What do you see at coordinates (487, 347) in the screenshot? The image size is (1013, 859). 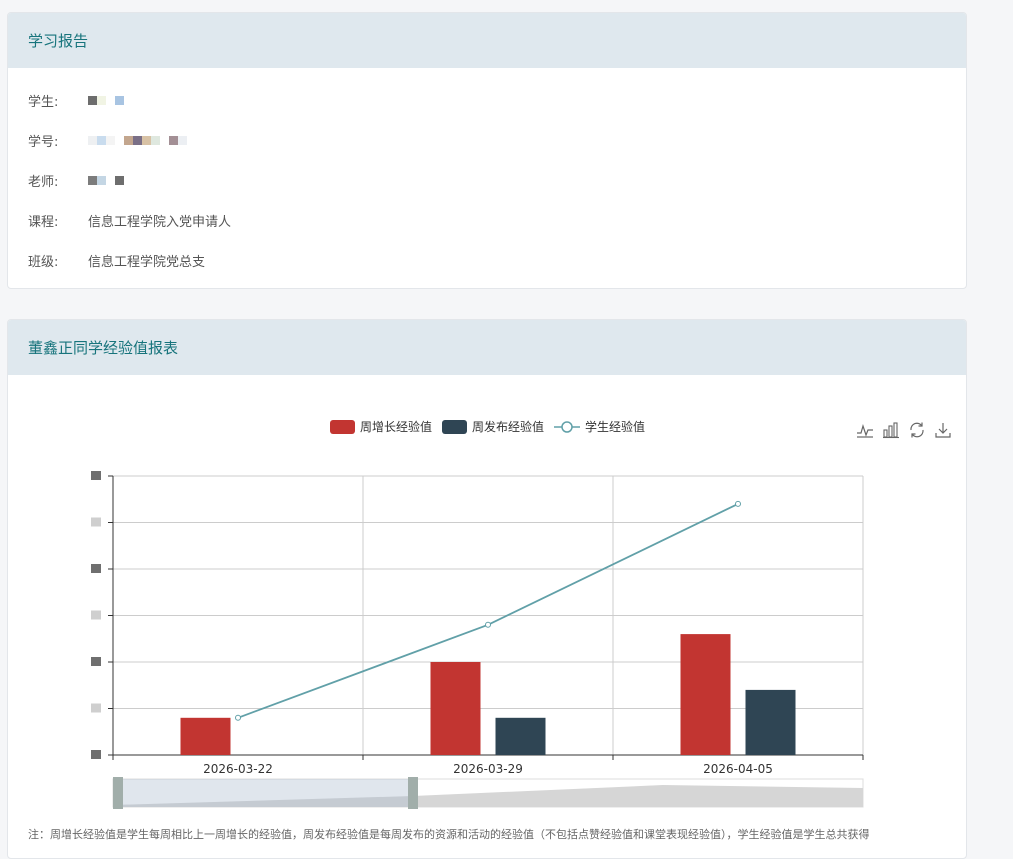 I see `experience-report-header: 董鑫正同学经验值报表` at bounding box center [487, 347].